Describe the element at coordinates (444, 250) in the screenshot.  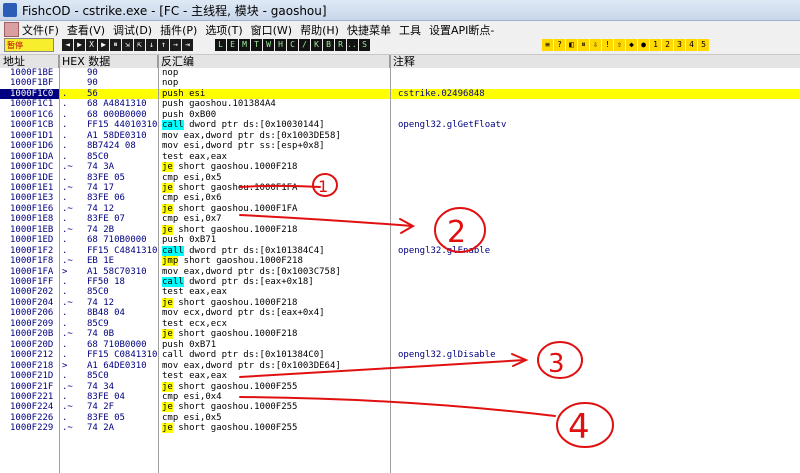
I see `comment-cell: opengl32.glEnable` at that location.